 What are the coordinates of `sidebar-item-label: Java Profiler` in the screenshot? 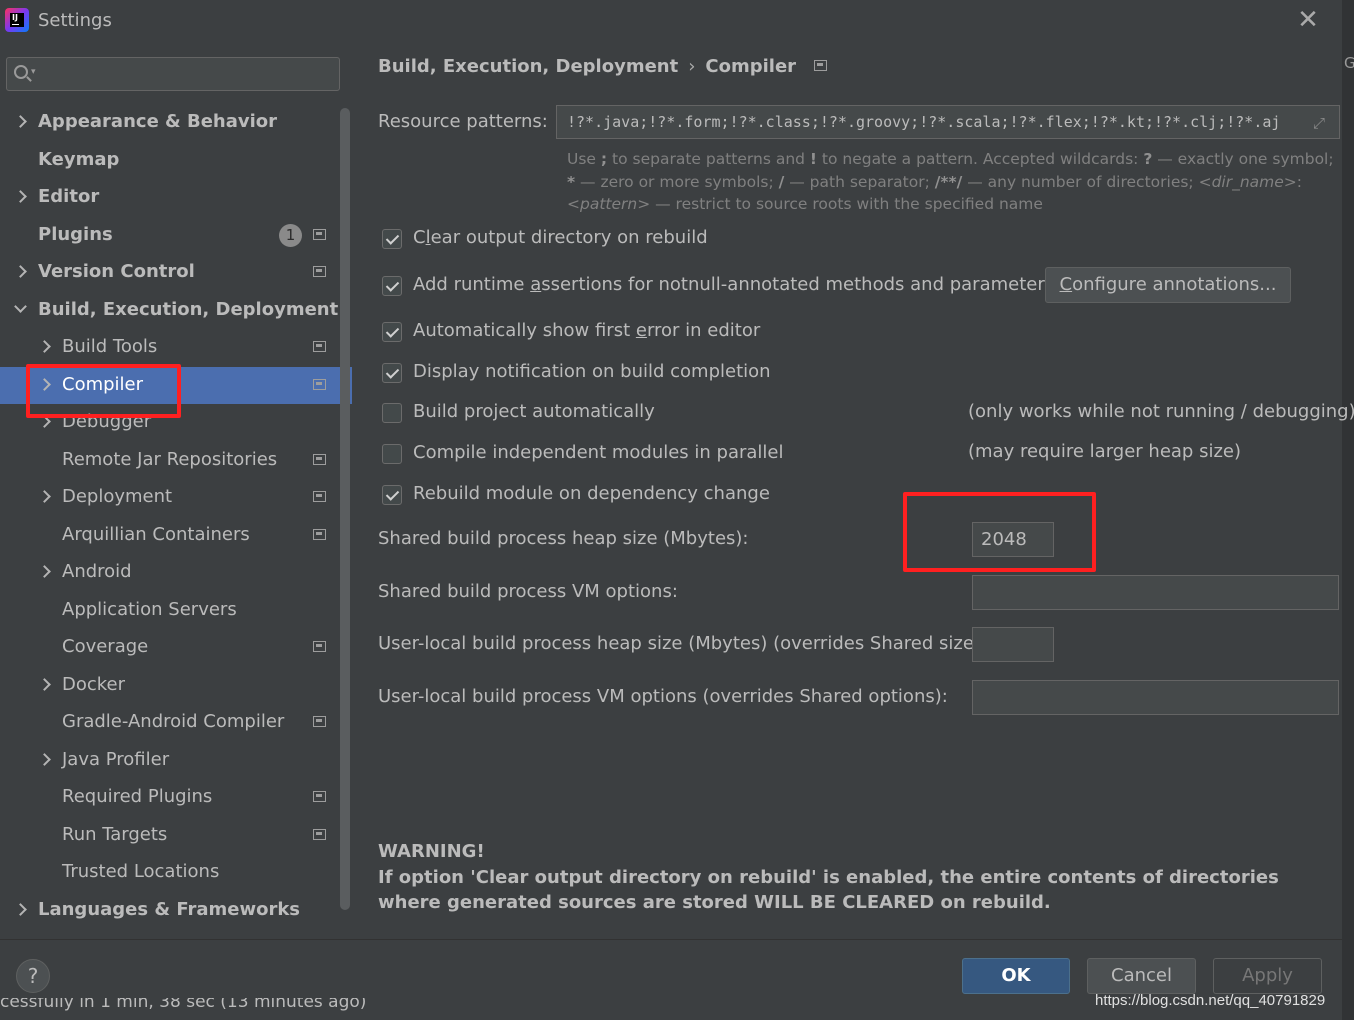 It's located at (116, 759).